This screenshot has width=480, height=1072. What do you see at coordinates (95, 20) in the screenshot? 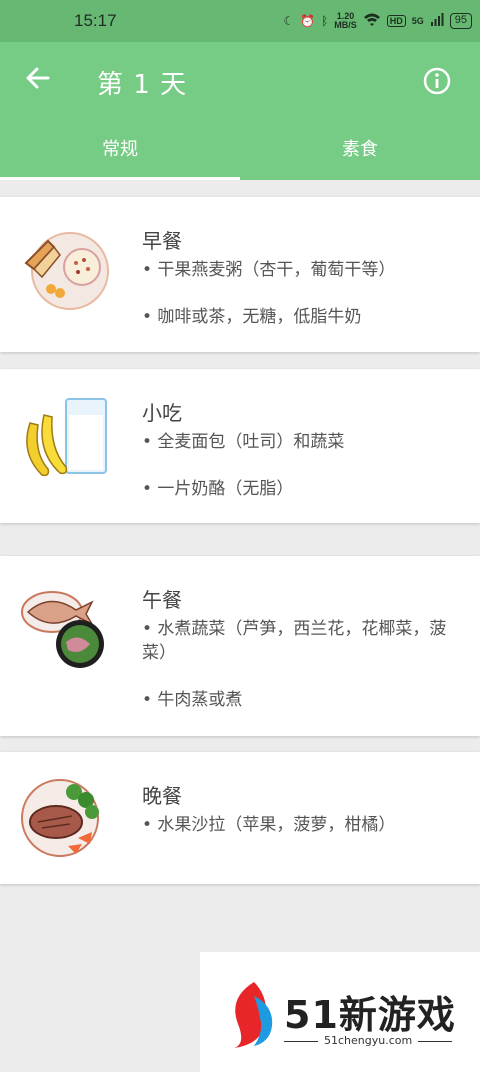
I see `status-time: 15:17` at bounding box center [95, 20].